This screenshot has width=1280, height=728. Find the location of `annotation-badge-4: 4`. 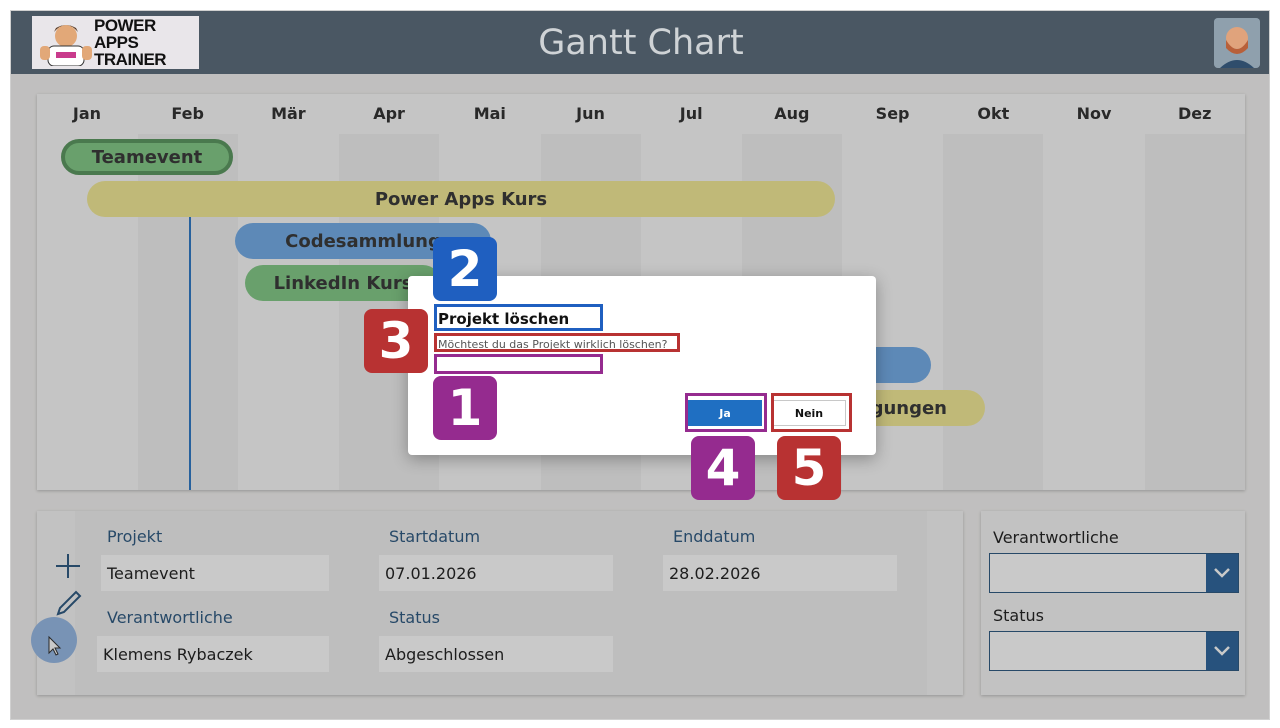

annotation-badge-4: 4 is located at coordinates (723, 468).